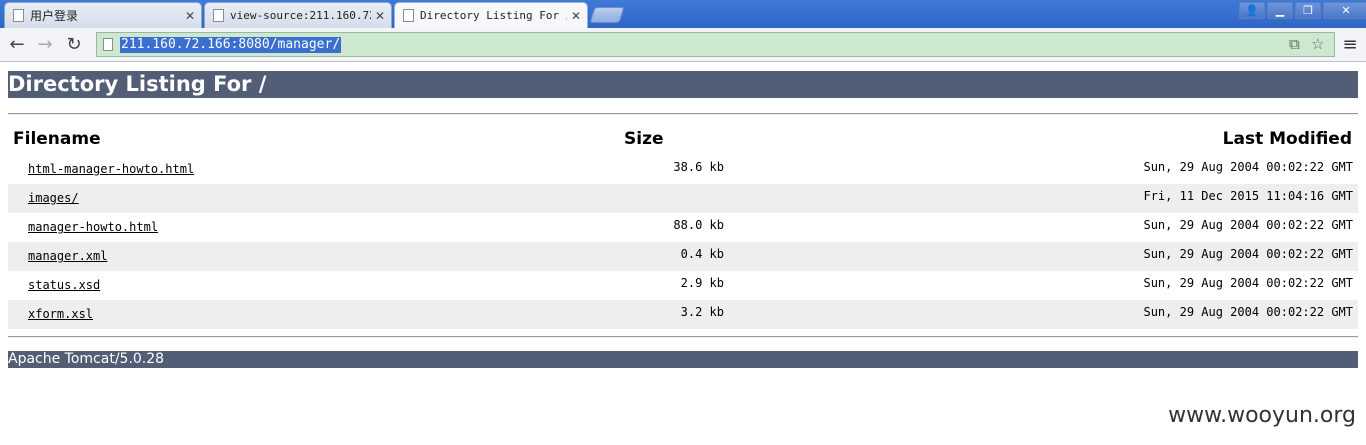 This screenshot has width=1366, height=445. Describe the element at coordinates (60, 314) in the screenshot. I see `file-link: xform.xsl` at that location.